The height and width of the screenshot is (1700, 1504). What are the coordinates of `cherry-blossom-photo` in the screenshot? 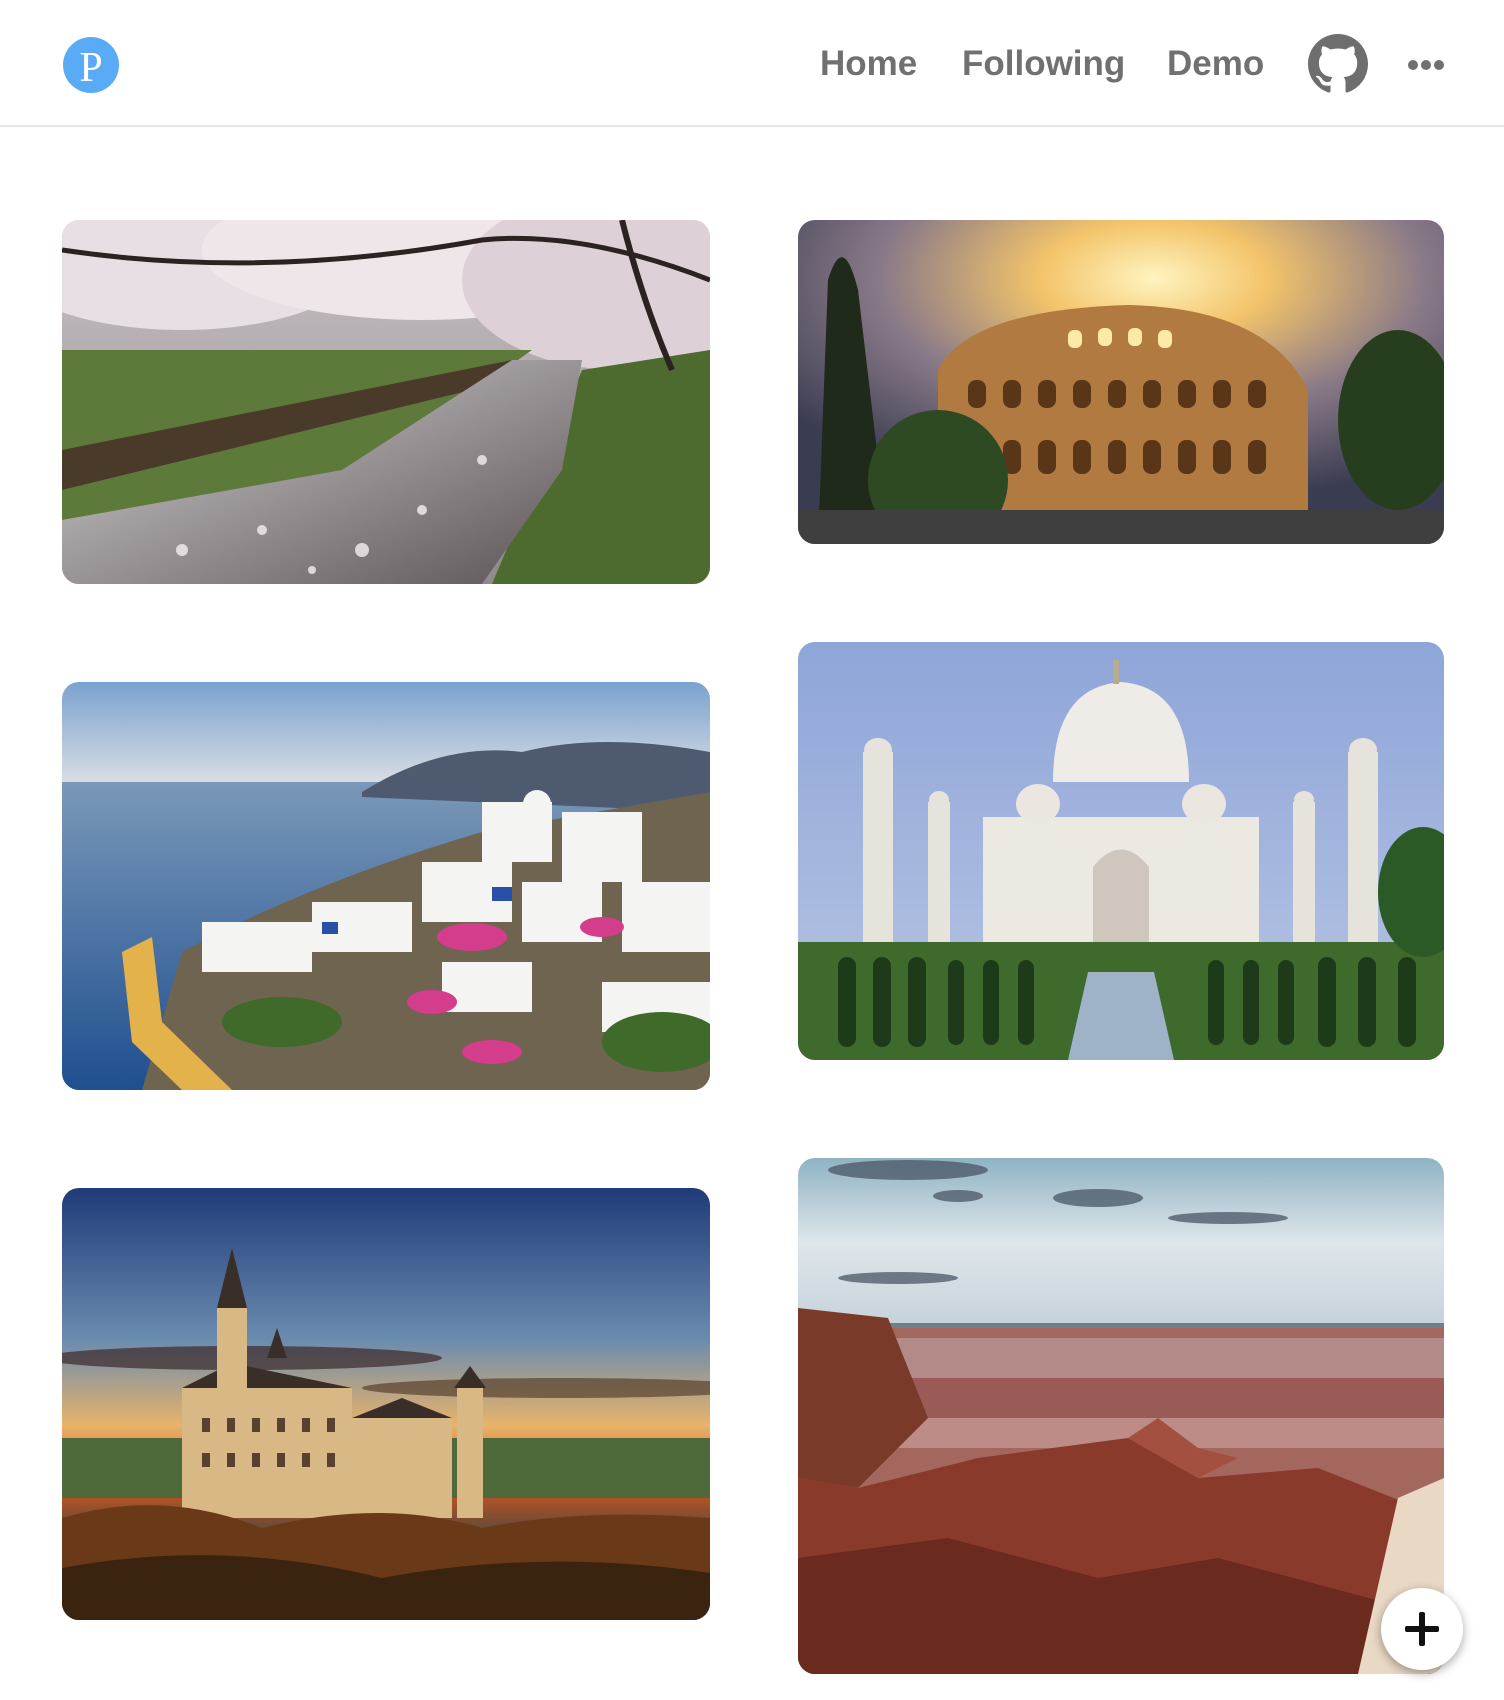 It's located at (386, 402).